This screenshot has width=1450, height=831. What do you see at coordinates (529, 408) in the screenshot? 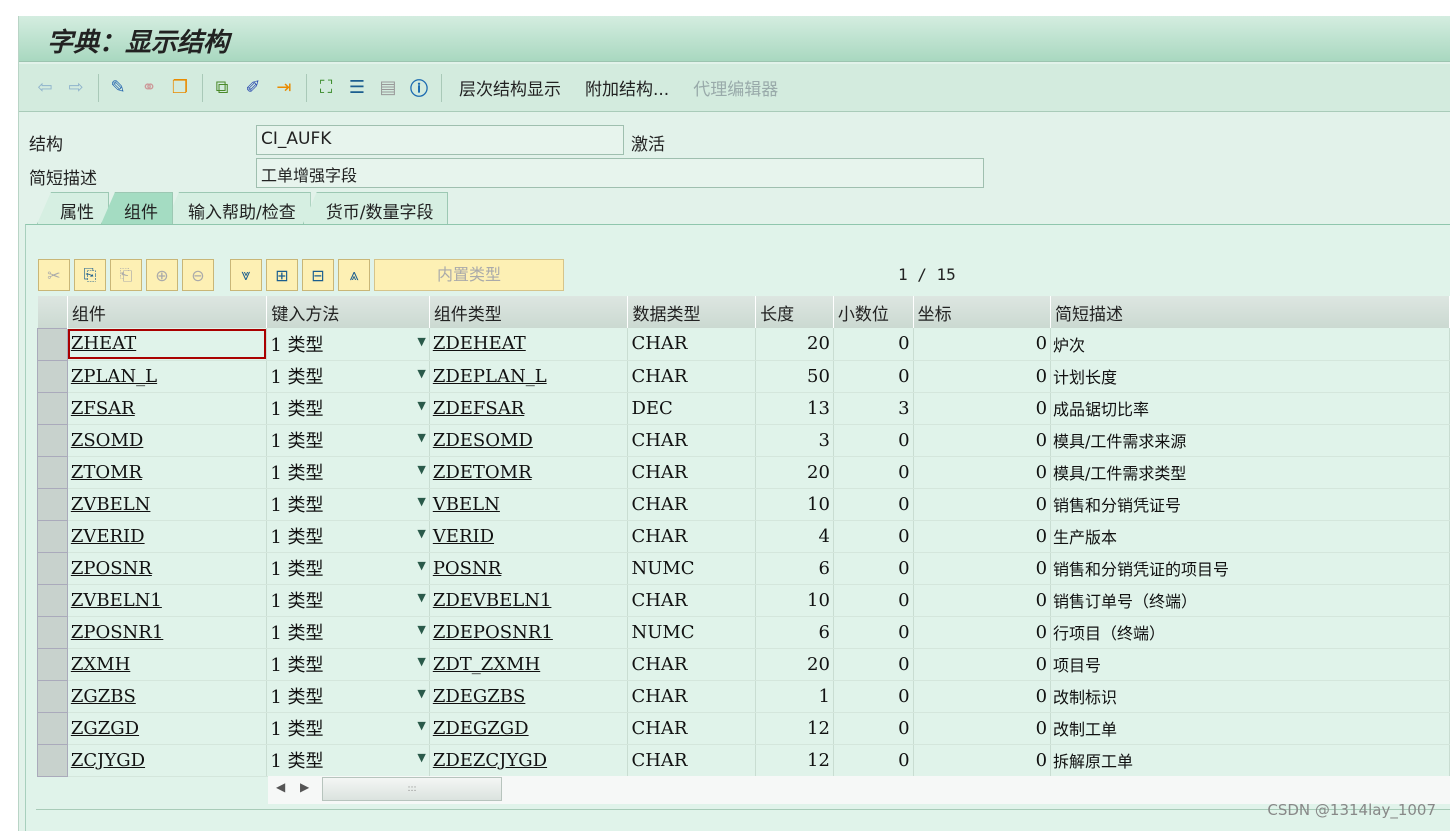
I see `component-type-cell: ZDEFSAR` at bounding box center [529, 408].